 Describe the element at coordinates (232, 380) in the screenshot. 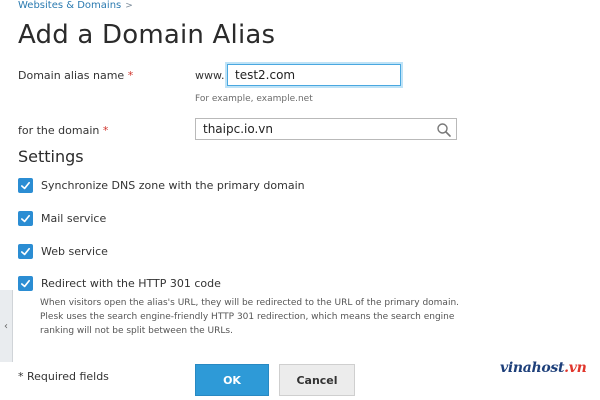

I see `ok-button: OK` at that location.